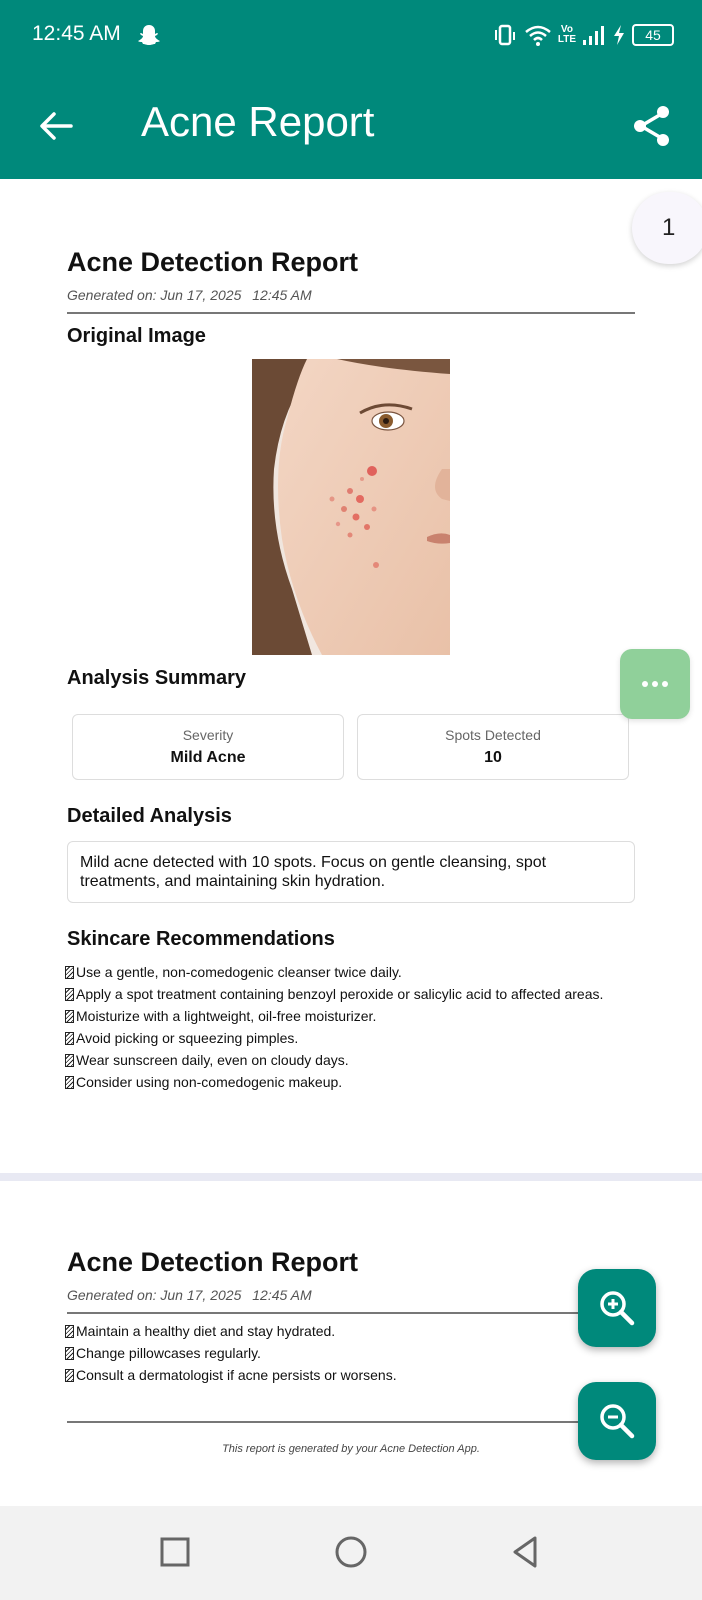 The width and height of the screenshot is (702, 1600). What do you see at coordinates (493, 747) in the screenshot?
I see `spots-card: Spots Detected 10` at bounding box center [493, 747].